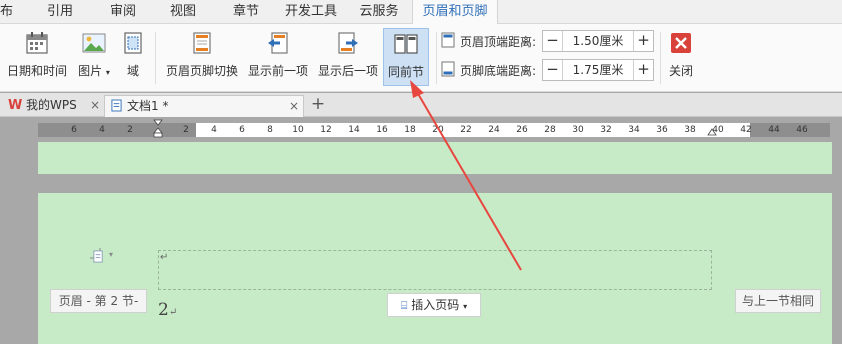  I want to click on left-indent-marker, so click(158, 129).